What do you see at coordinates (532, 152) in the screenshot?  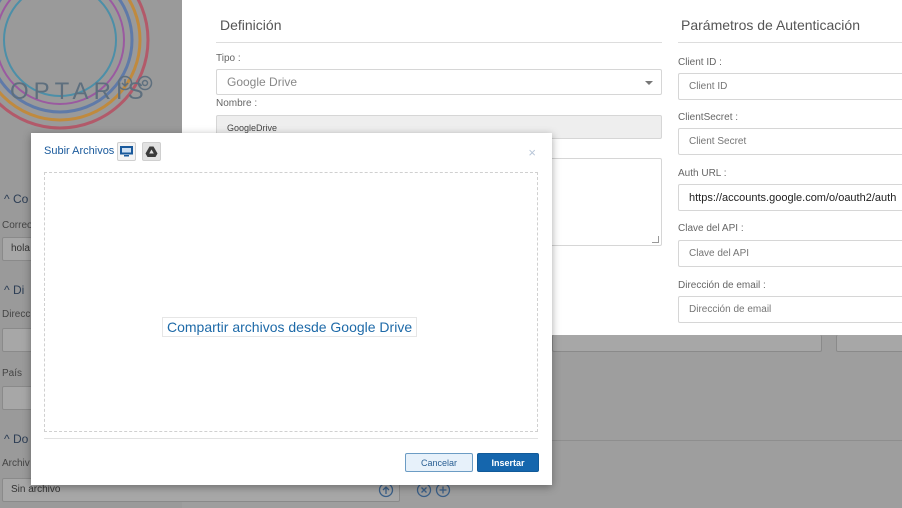 I see `close-icon: ×` at bounding box center [532, 152].